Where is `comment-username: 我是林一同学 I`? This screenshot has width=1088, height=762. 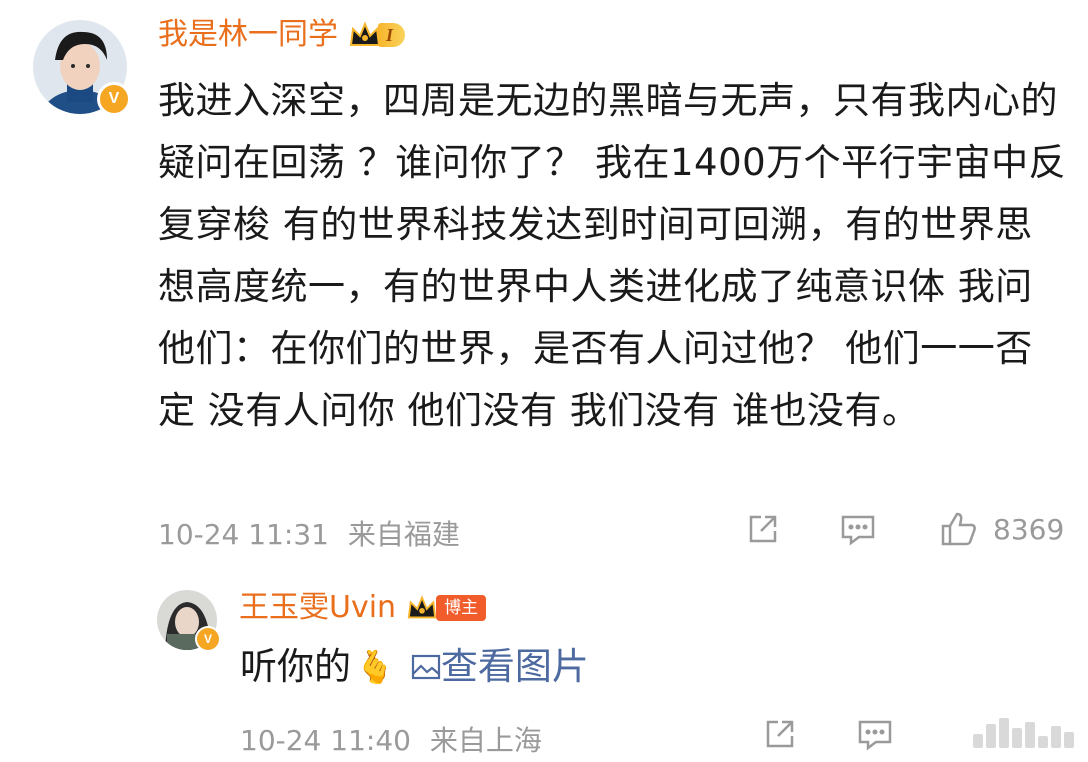
comment-username: 我是林一同学 I is located at coordinates (282, 35).